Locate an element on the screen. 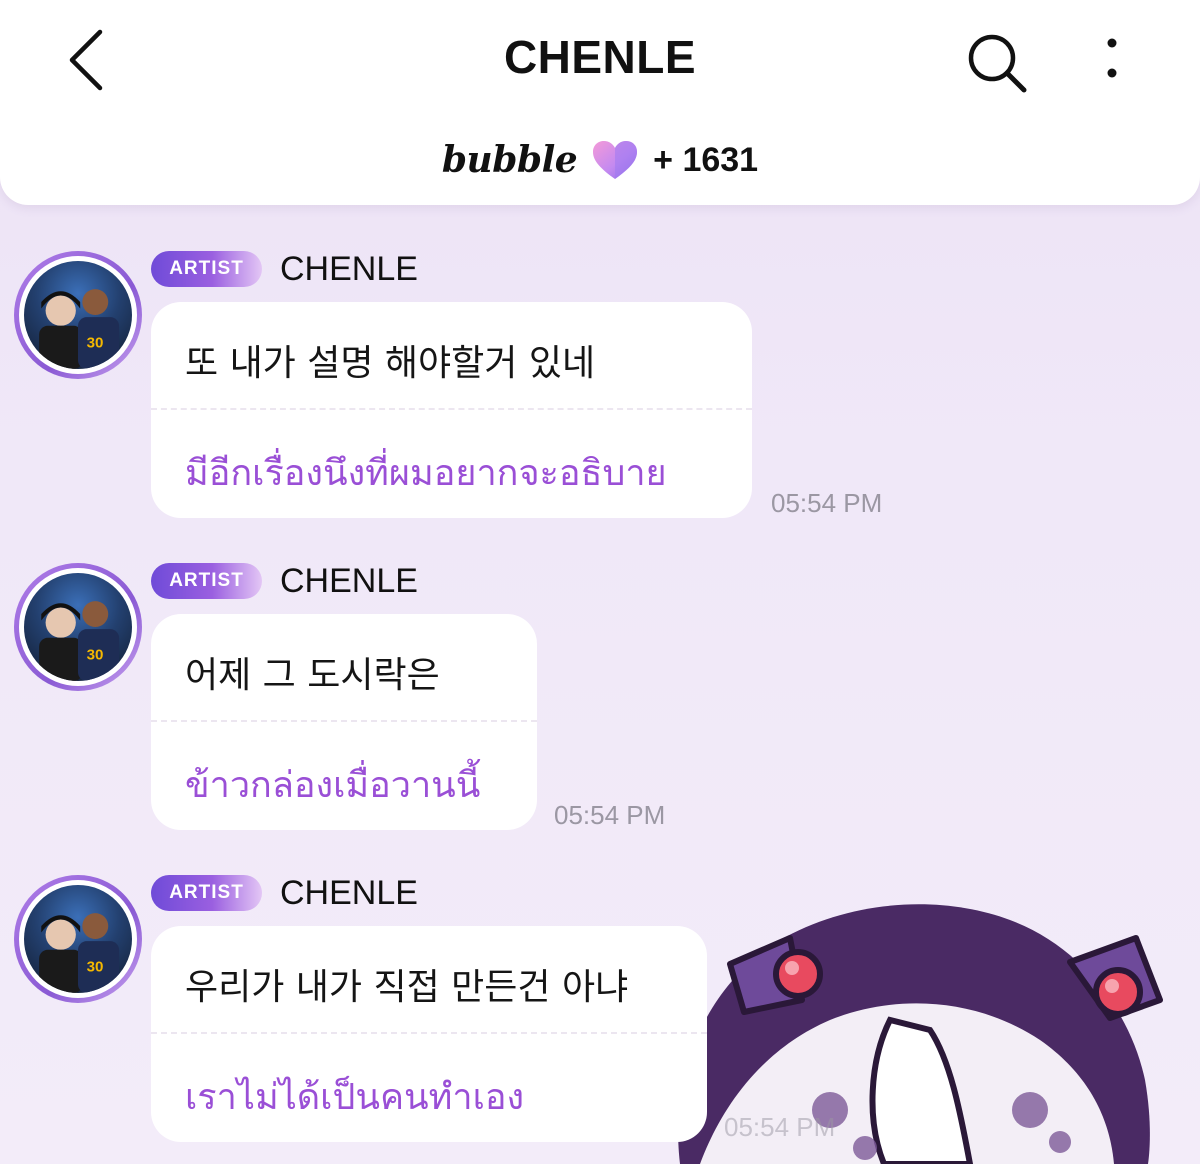  message-text-korean: 어제 그 도시락은 is located at coordinates (312, 675).